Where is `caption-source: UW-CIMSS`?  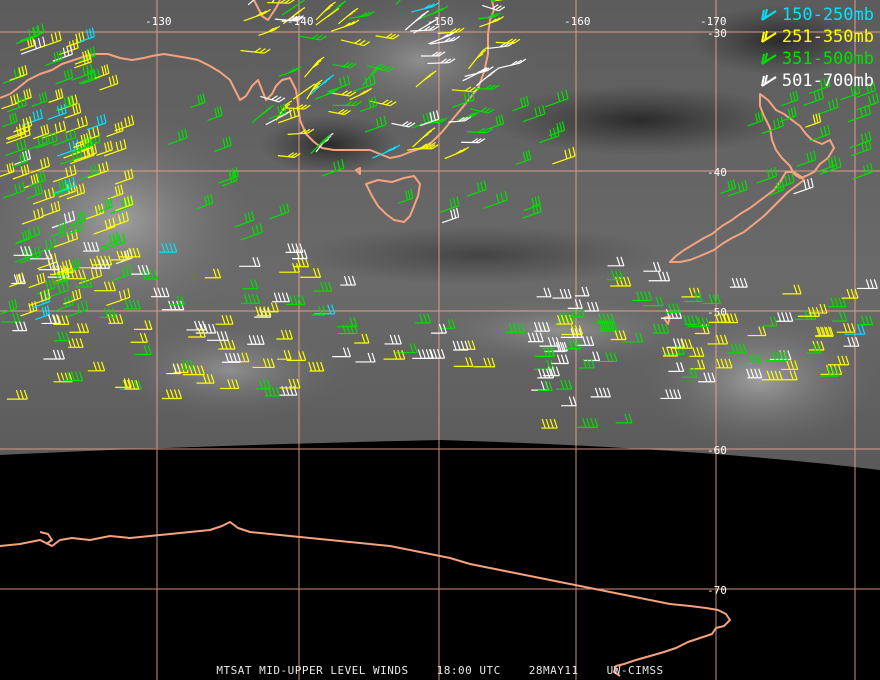 caption-source: UW-CIMSS is located at coordinates (635, 670).